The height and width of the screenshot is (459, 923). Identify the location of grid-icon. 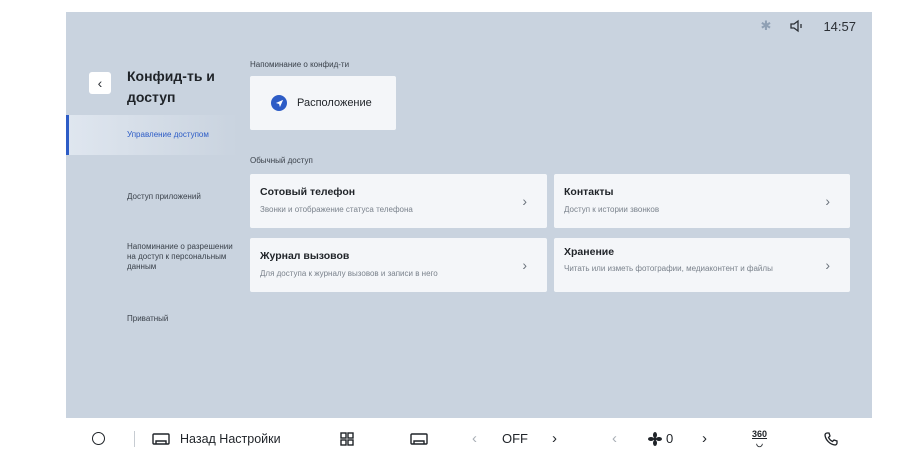
(347, 438).